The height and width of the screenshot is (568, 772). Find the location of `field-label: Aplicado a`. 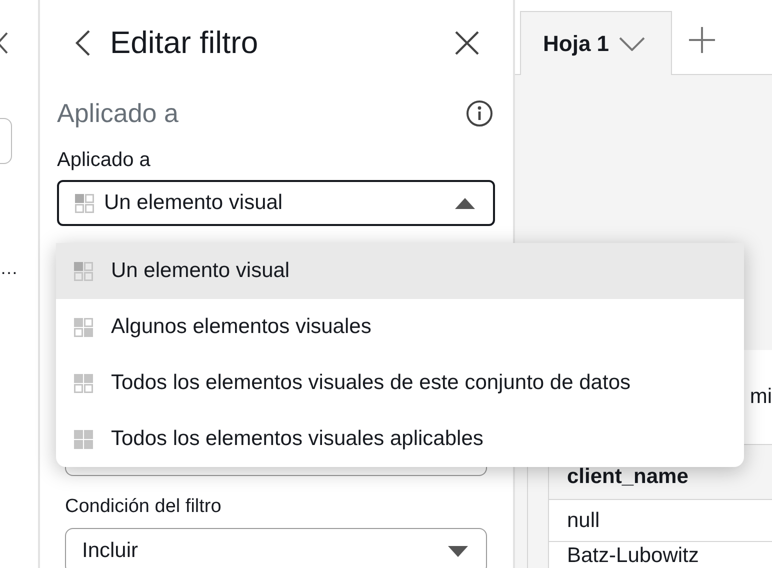

field-label: Aplicado a is located at coordinates (104, 160).